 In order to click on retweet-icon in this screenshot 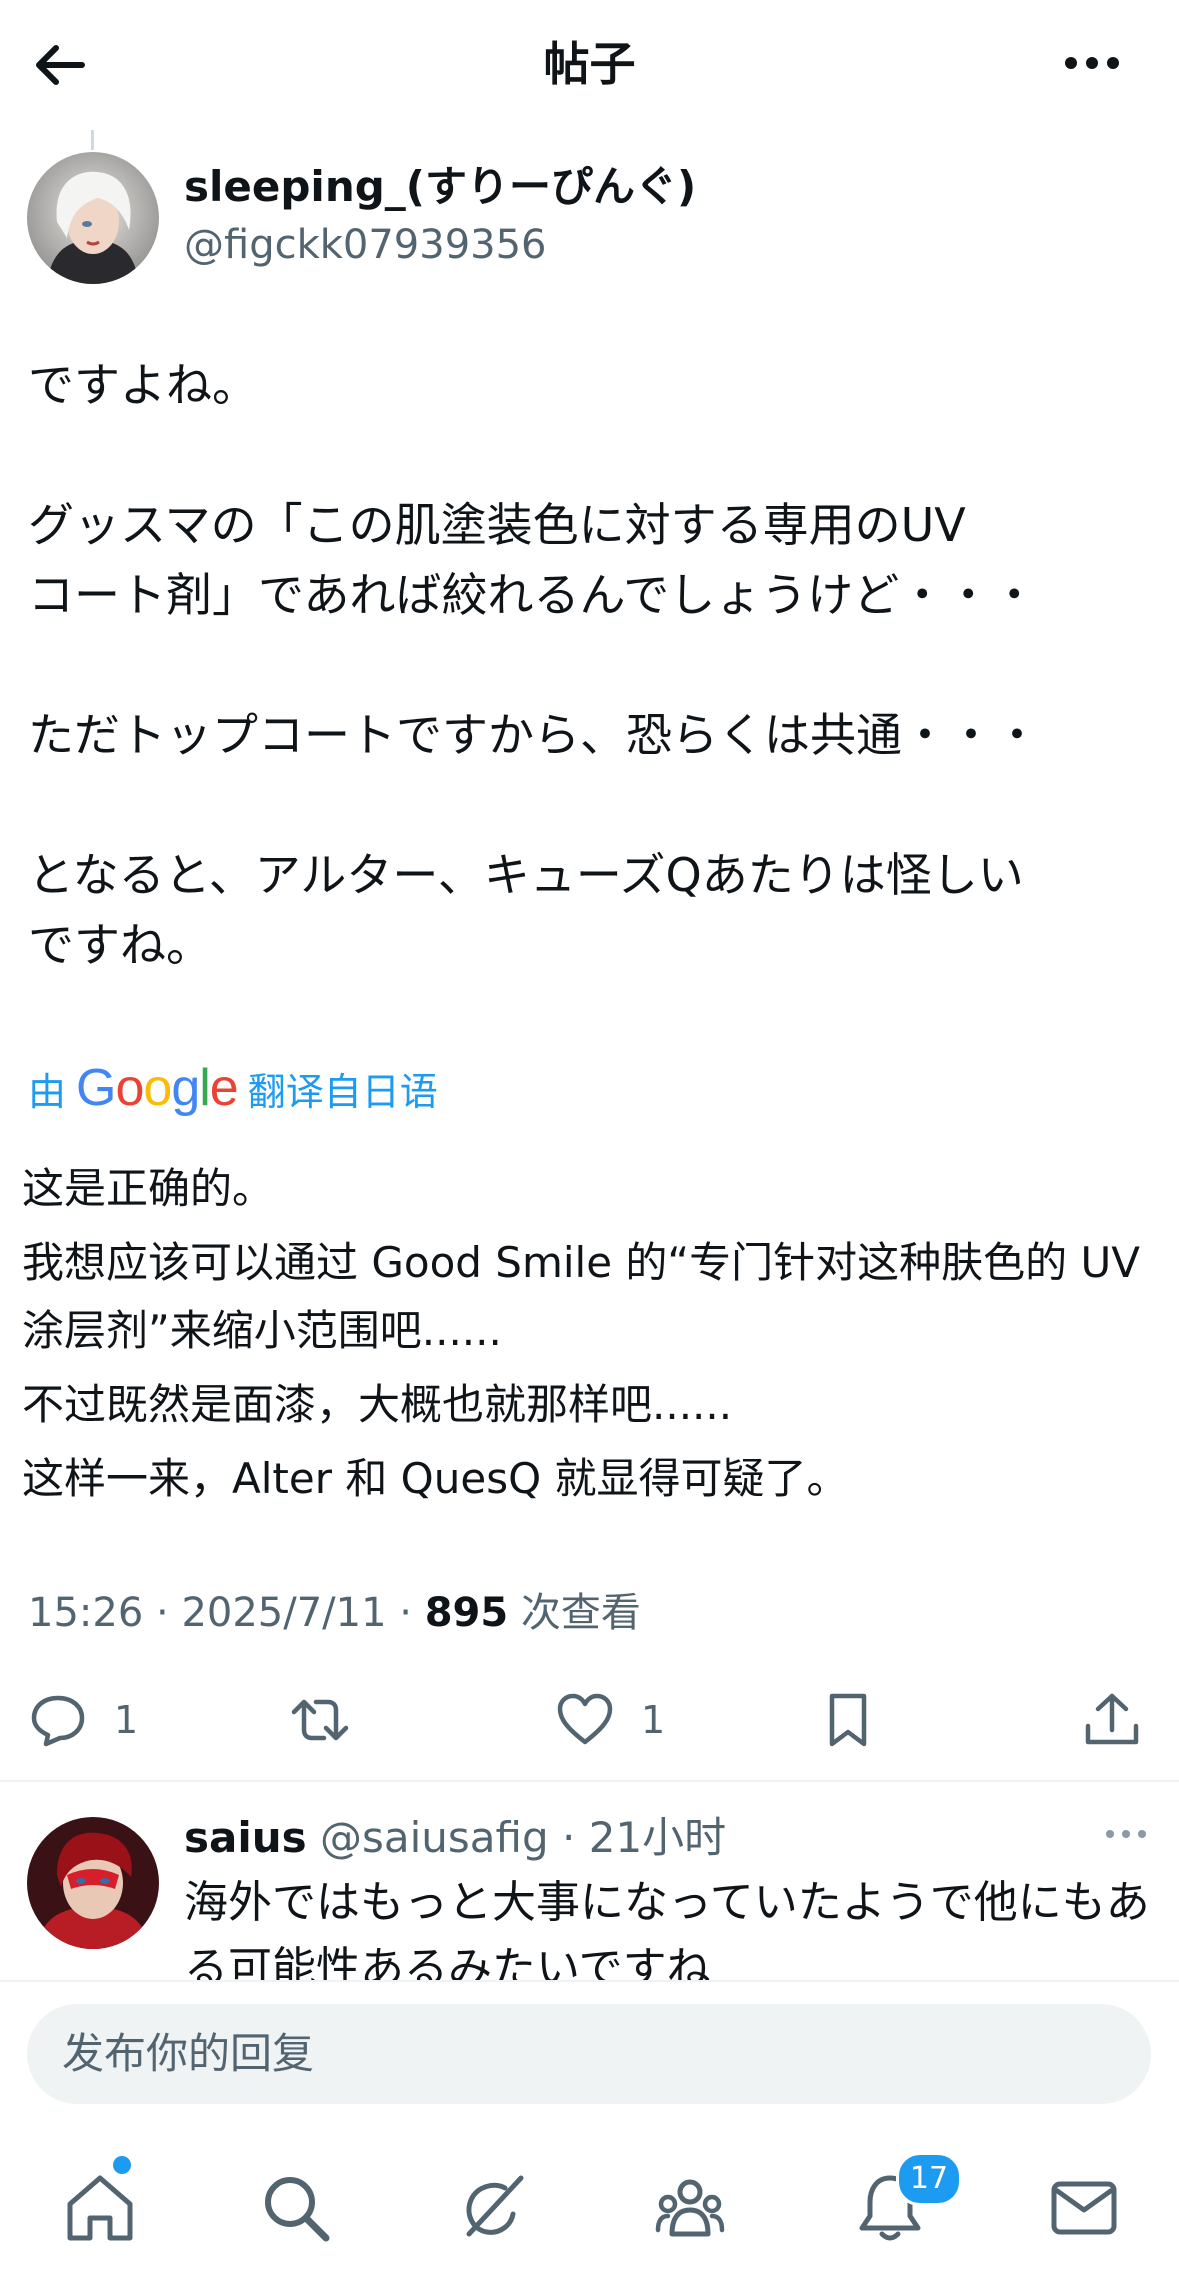, I will do `click(320, 1720)`.